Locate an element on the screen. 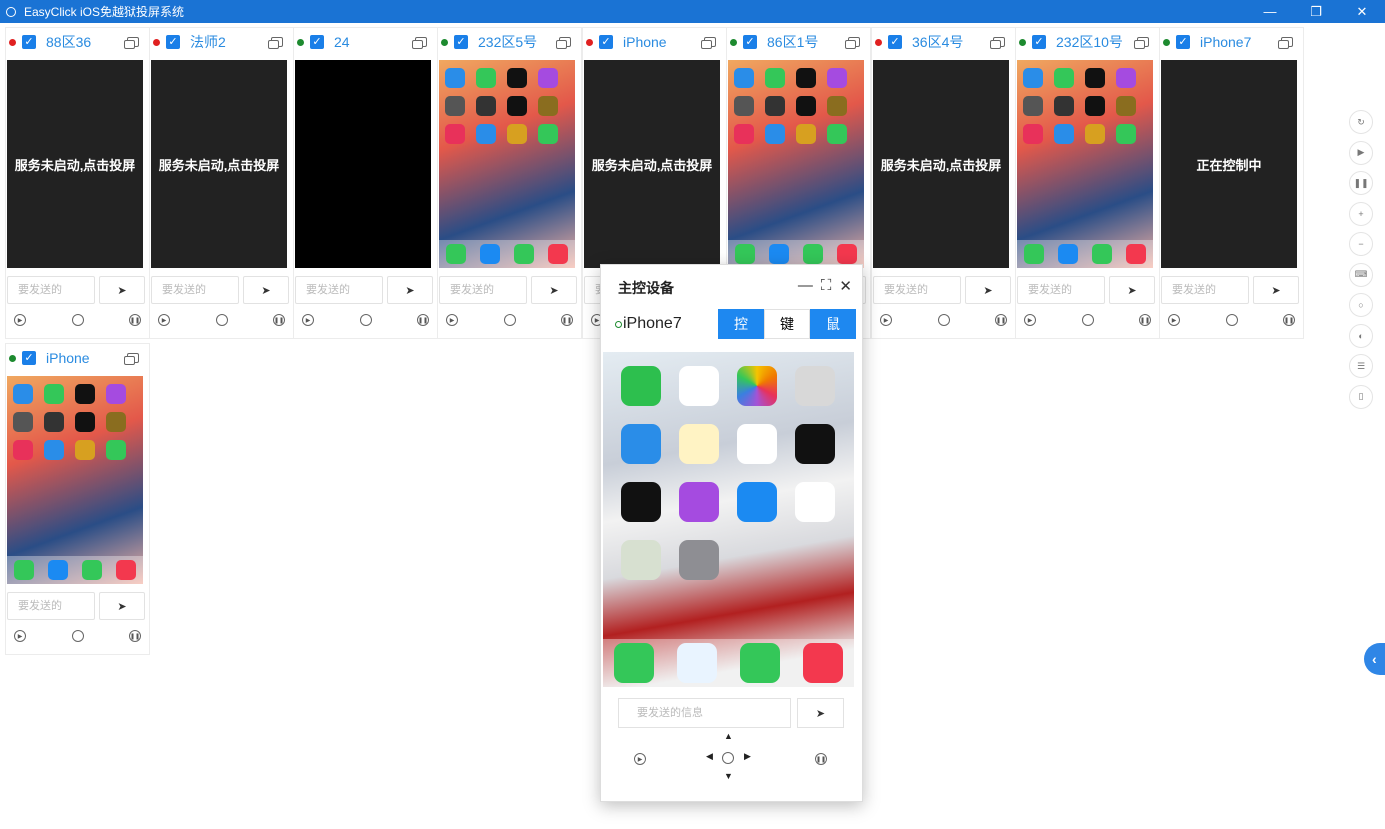 The image size is (1385, 829). toggle-icon: ◐ is located at coordinates (1361, 335).